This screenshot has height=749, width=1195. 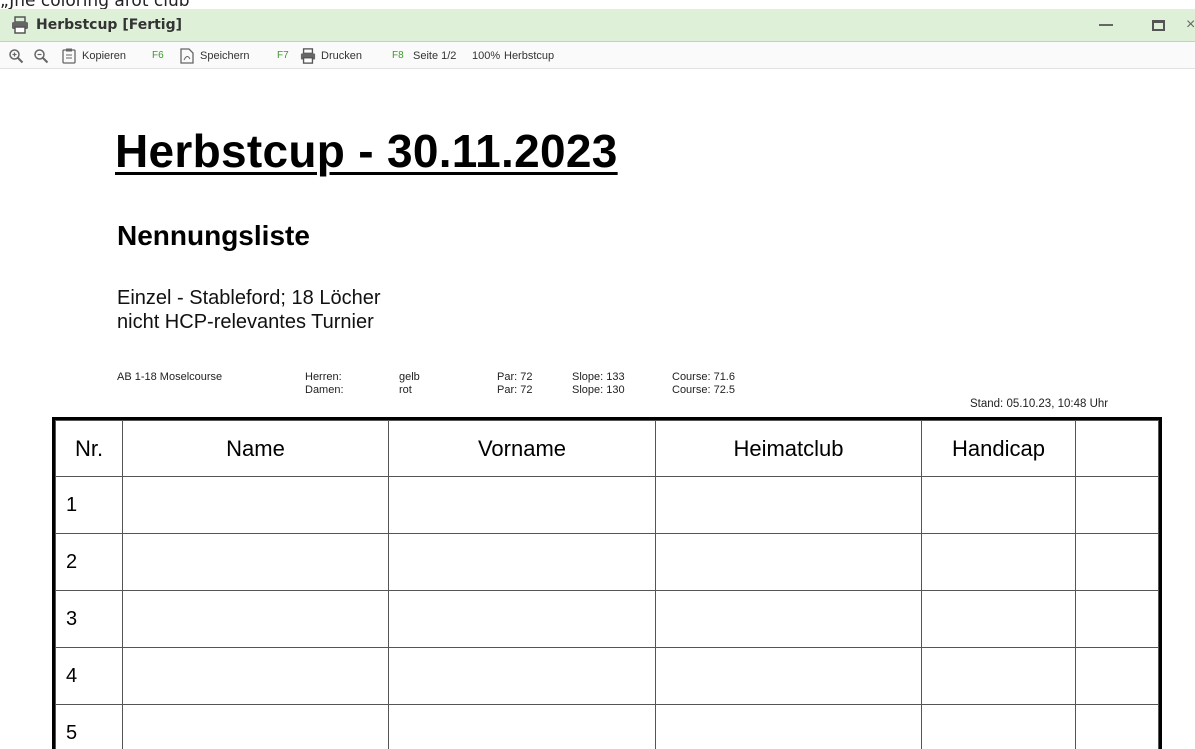 What do you see at coordinates (170, 377) in the screenshot?
I see `course-name: AB 1-18 Moselcourse` at bounding box center [170, 377].